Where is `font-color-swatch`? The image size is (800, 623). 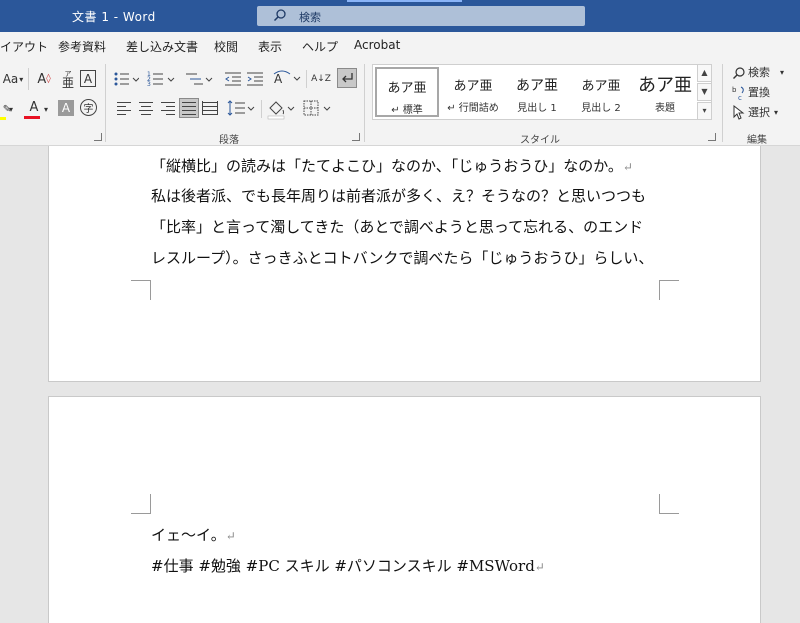
font-color-swatch is located at coordinates (32, 117).